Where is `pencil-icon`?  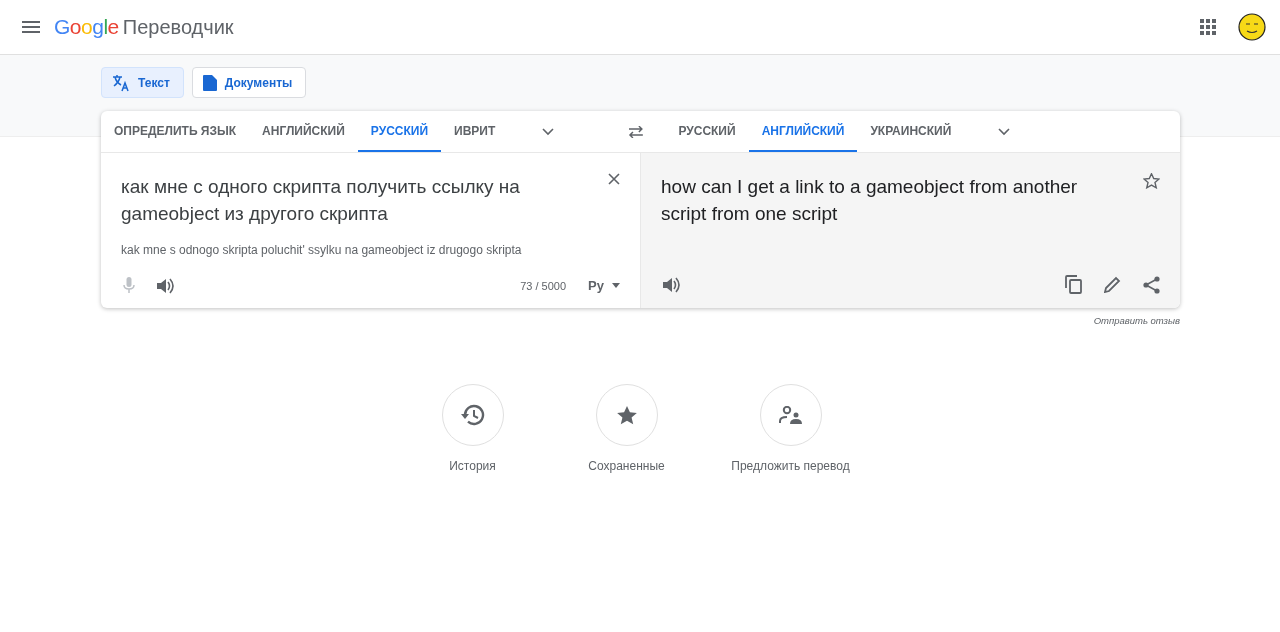 pencil-icon is located at coordinates (1112, 284).